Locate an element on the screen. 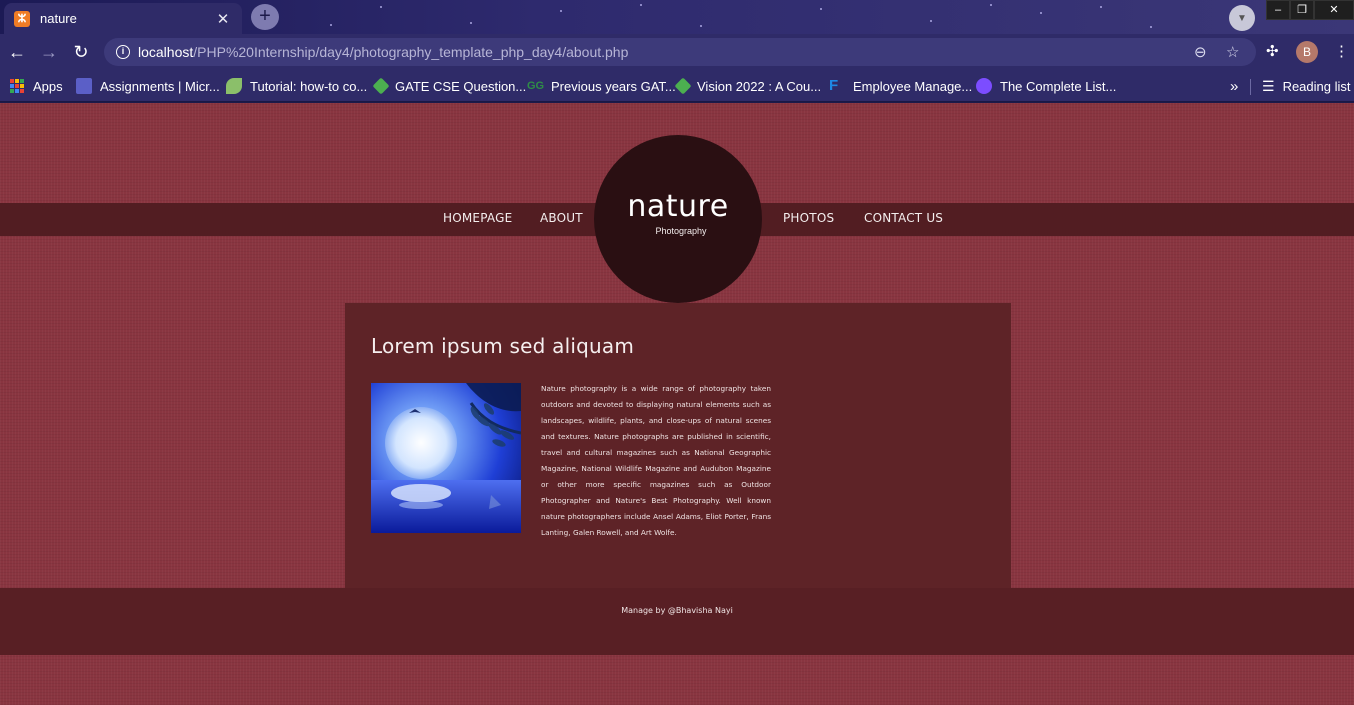 Image resolution: width=1354 pixels, height=705 pixels. reload-button: ↻ is located at coordinates (81, 52).